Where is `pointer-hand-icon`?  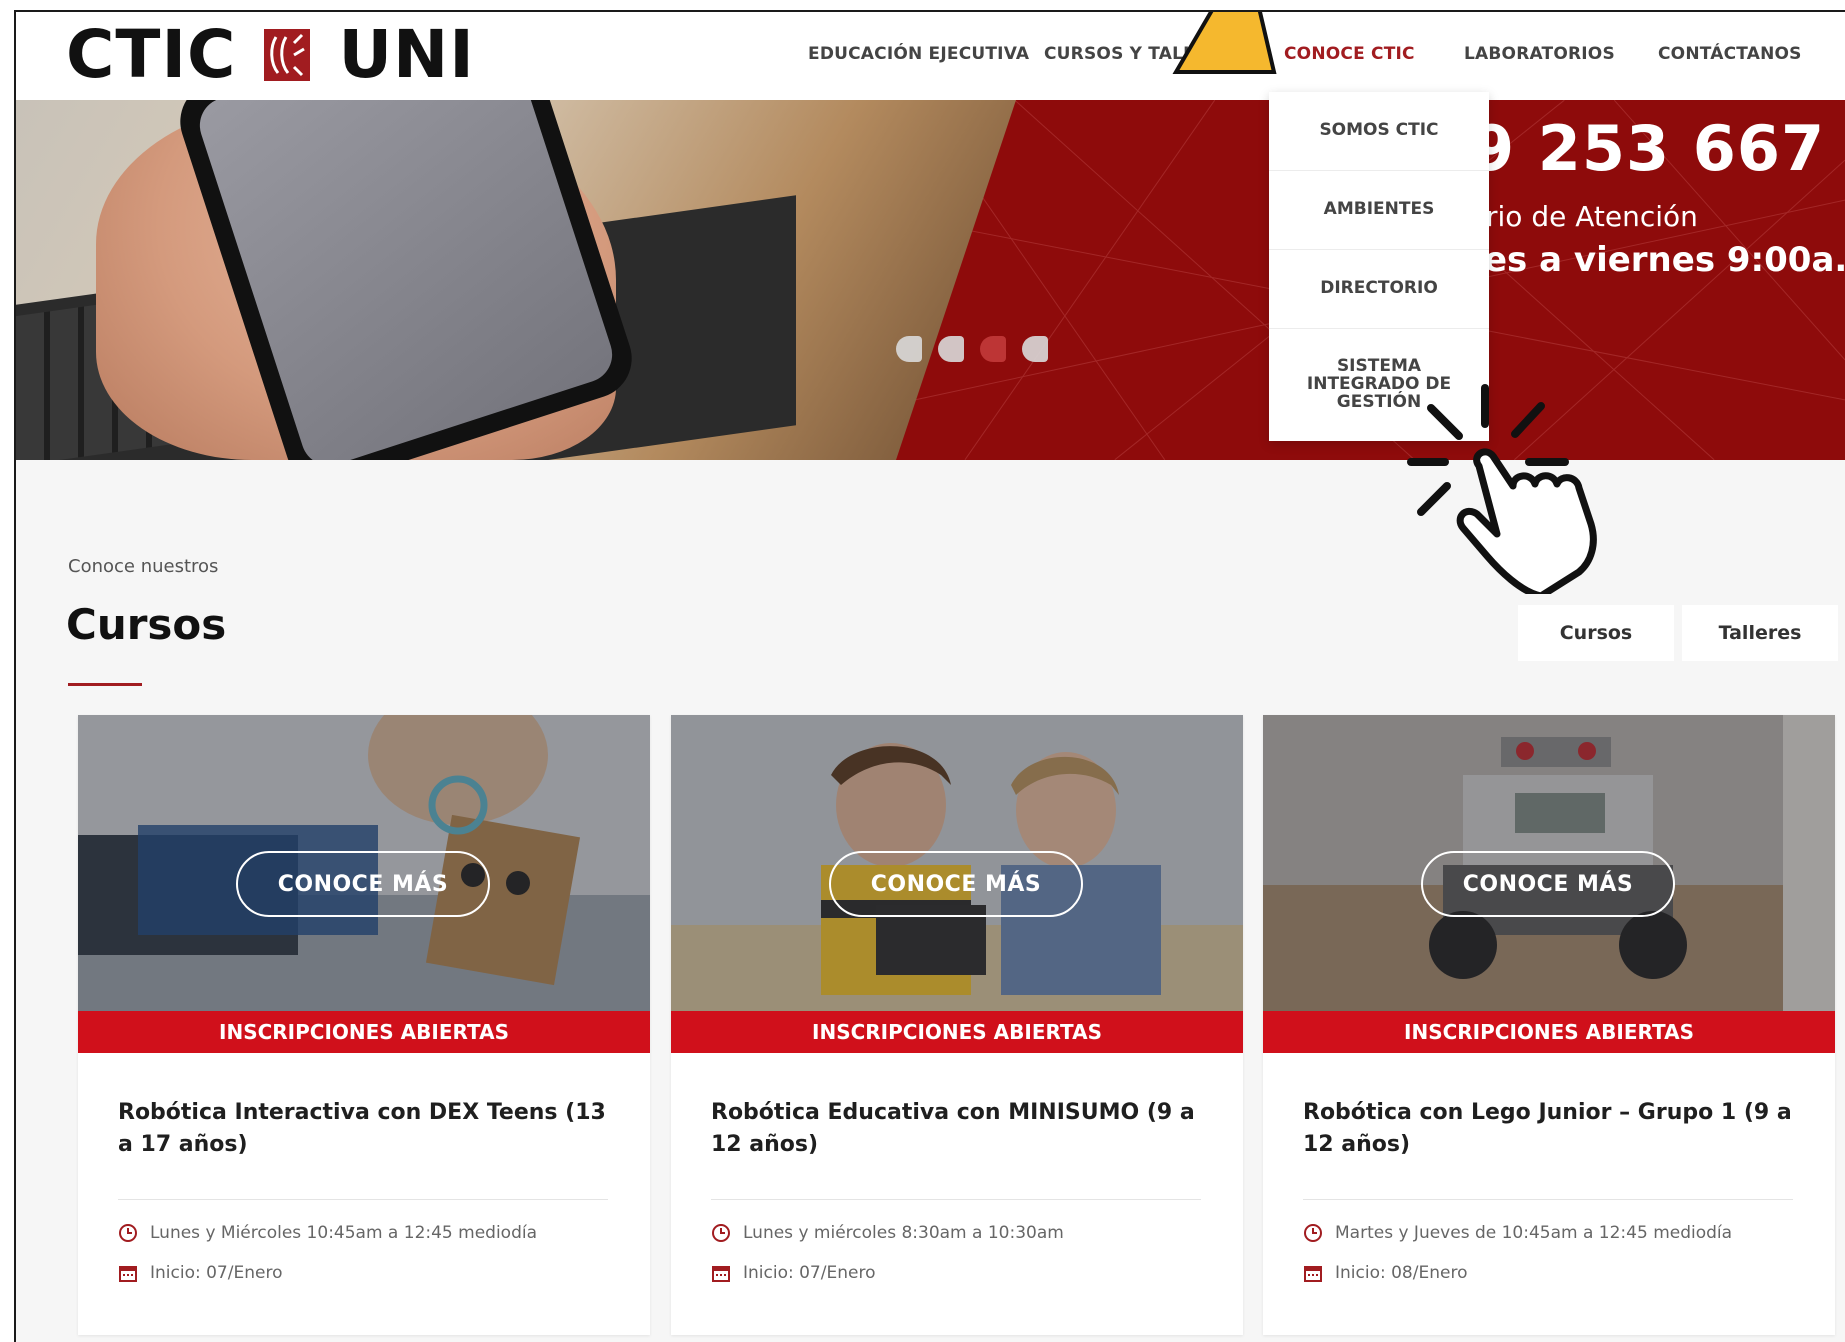
pointer-hand-icon is located at coordinates (1502, 489).